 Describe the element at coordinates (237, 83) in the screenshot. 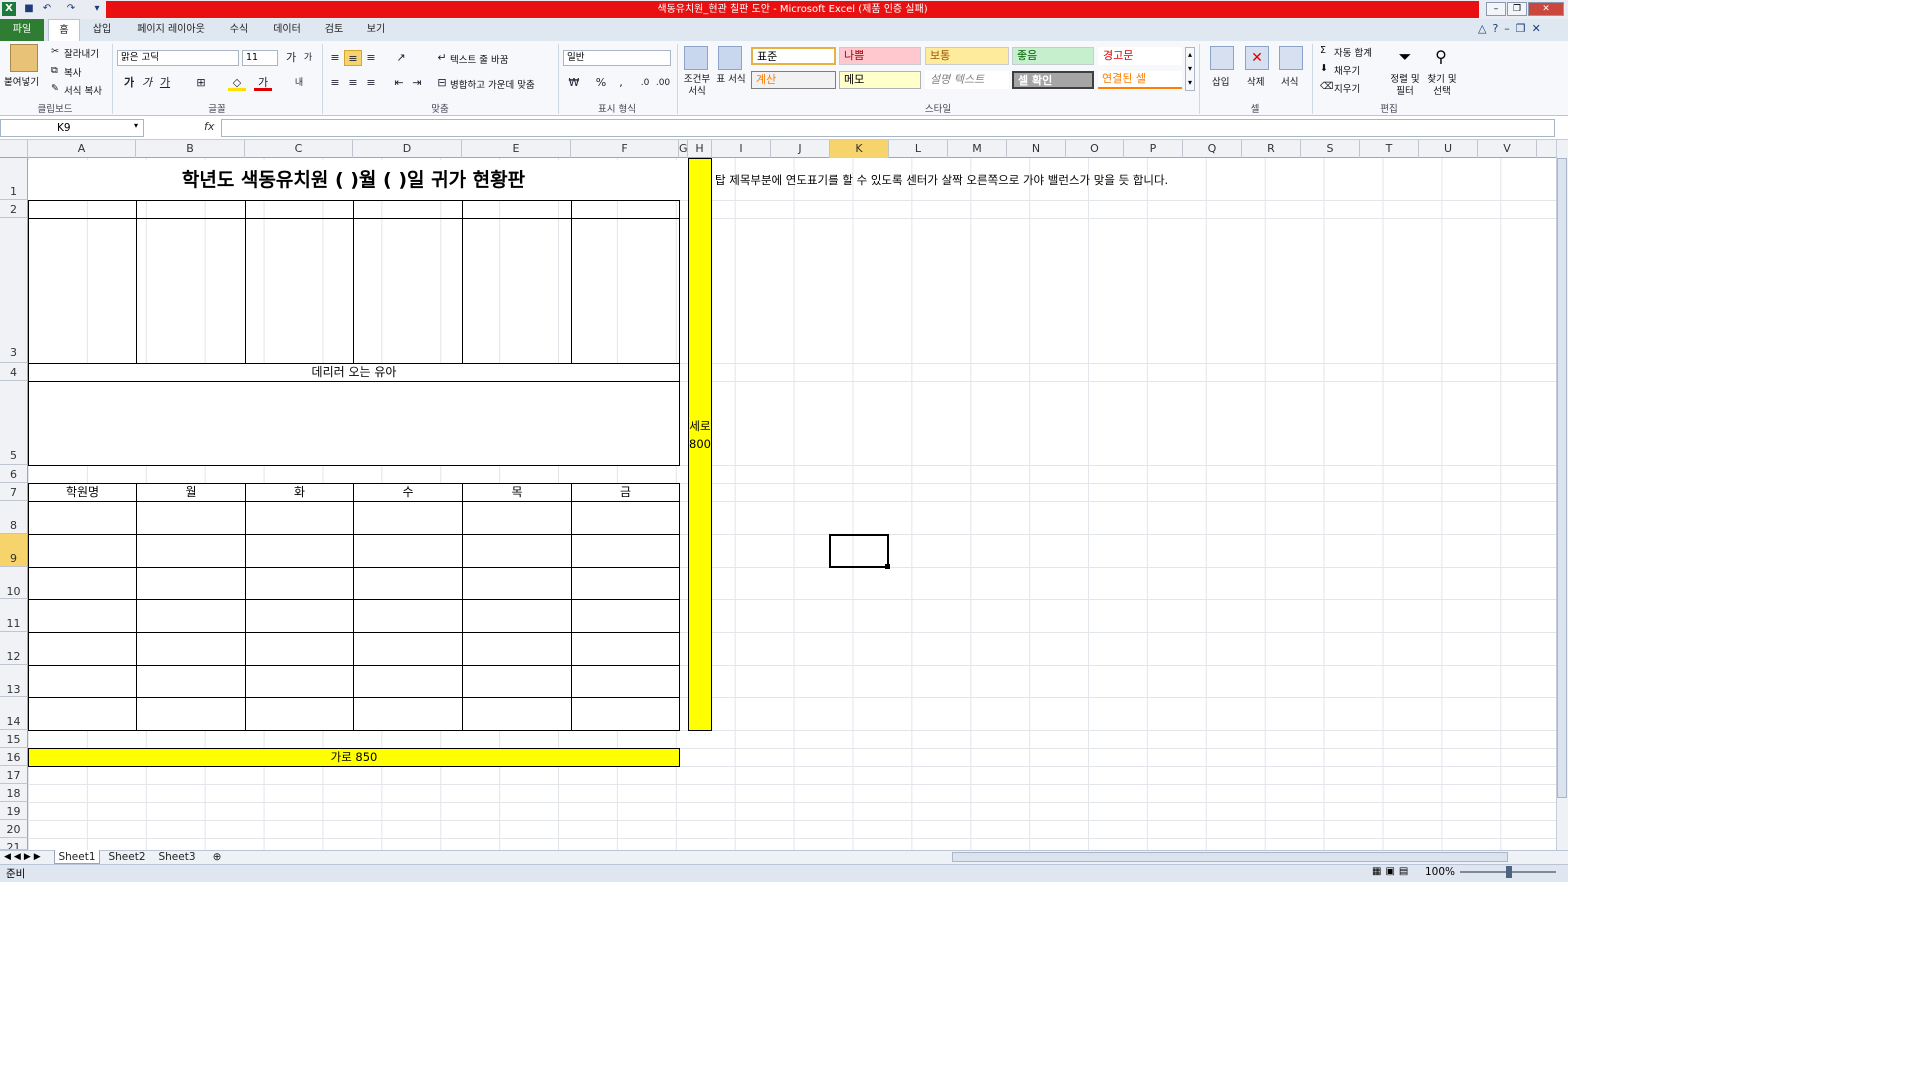

I see `fill-color-icon: ◇` at that location.